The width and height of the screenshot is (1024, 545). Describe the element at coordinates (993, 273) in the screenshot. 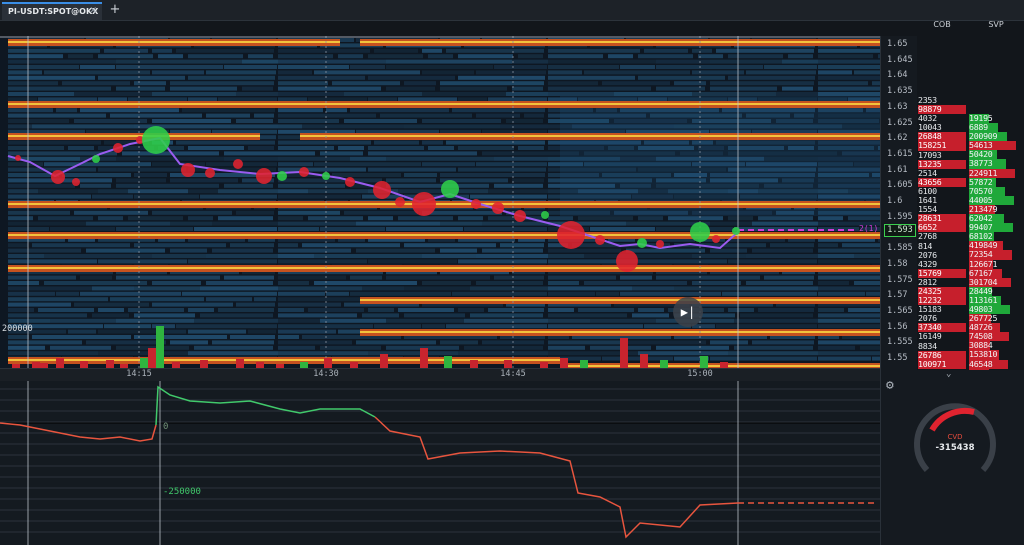

I see `svp-value: 67167` at that location.